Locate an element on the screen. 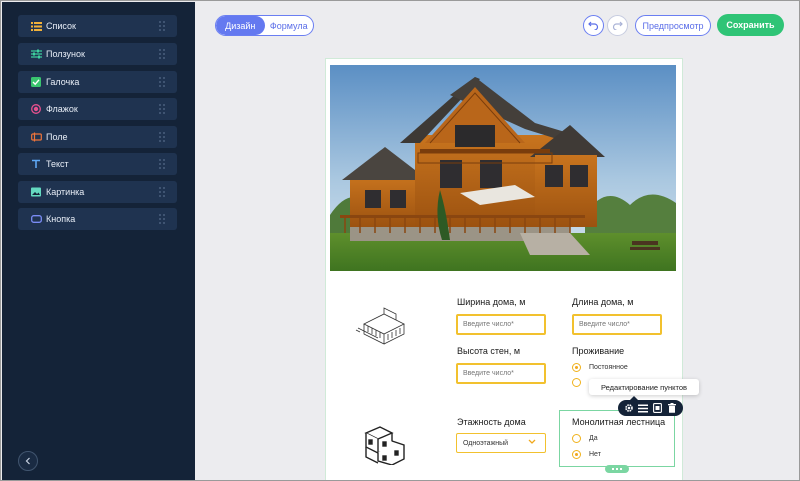 This screenshot has width=800, height=481. monolithic-stairs-label: Монолитная лестница is located at coordinates (619, 422).